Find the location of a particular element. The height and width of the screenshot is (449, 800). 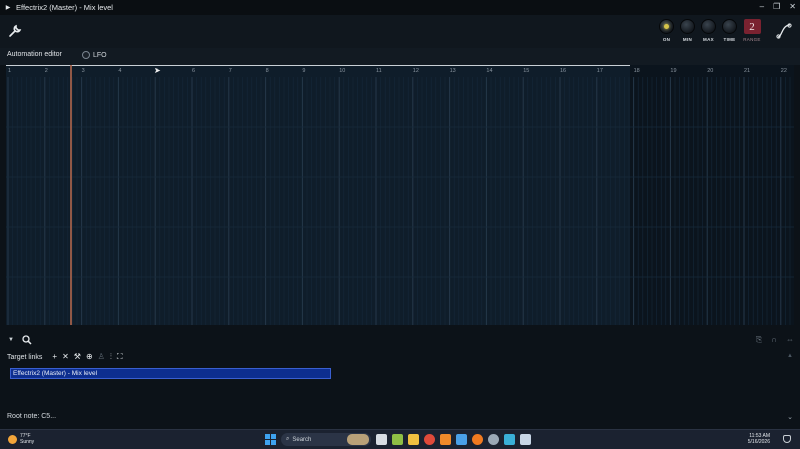

windows-taskbar: 77°F Sunny ⌕ Search 11:53 AM 5/16/2026 is located at coordinates (400, 439).